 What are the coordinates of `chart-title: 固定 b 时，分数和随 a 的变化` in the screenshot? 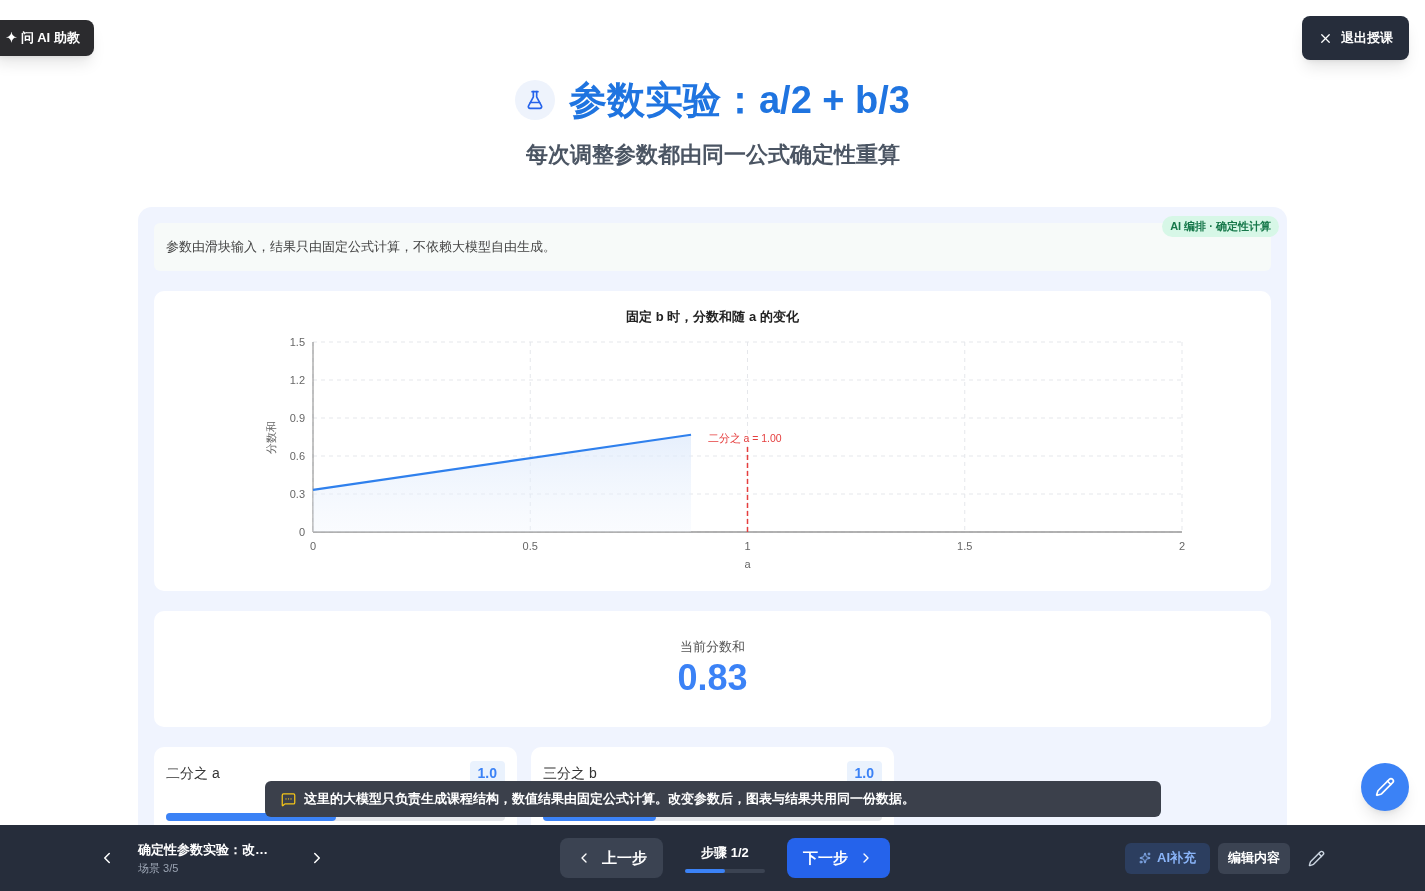 It's located at (712, 316).